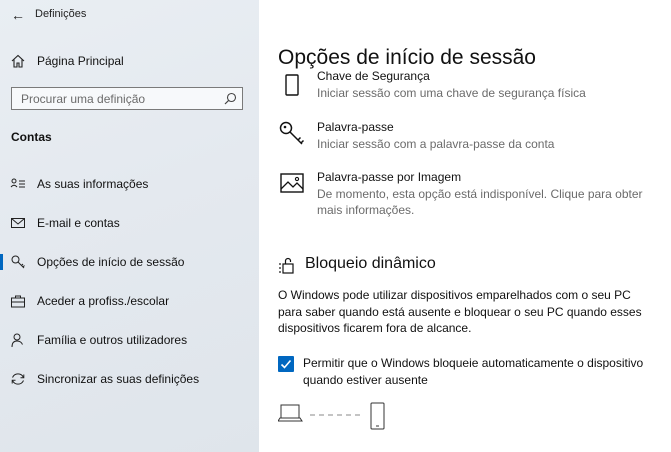 This screenshot has height=452, width=671. I want to click on sidebar-item-sync: Sincronizar as suas definições, so click(129, 379).